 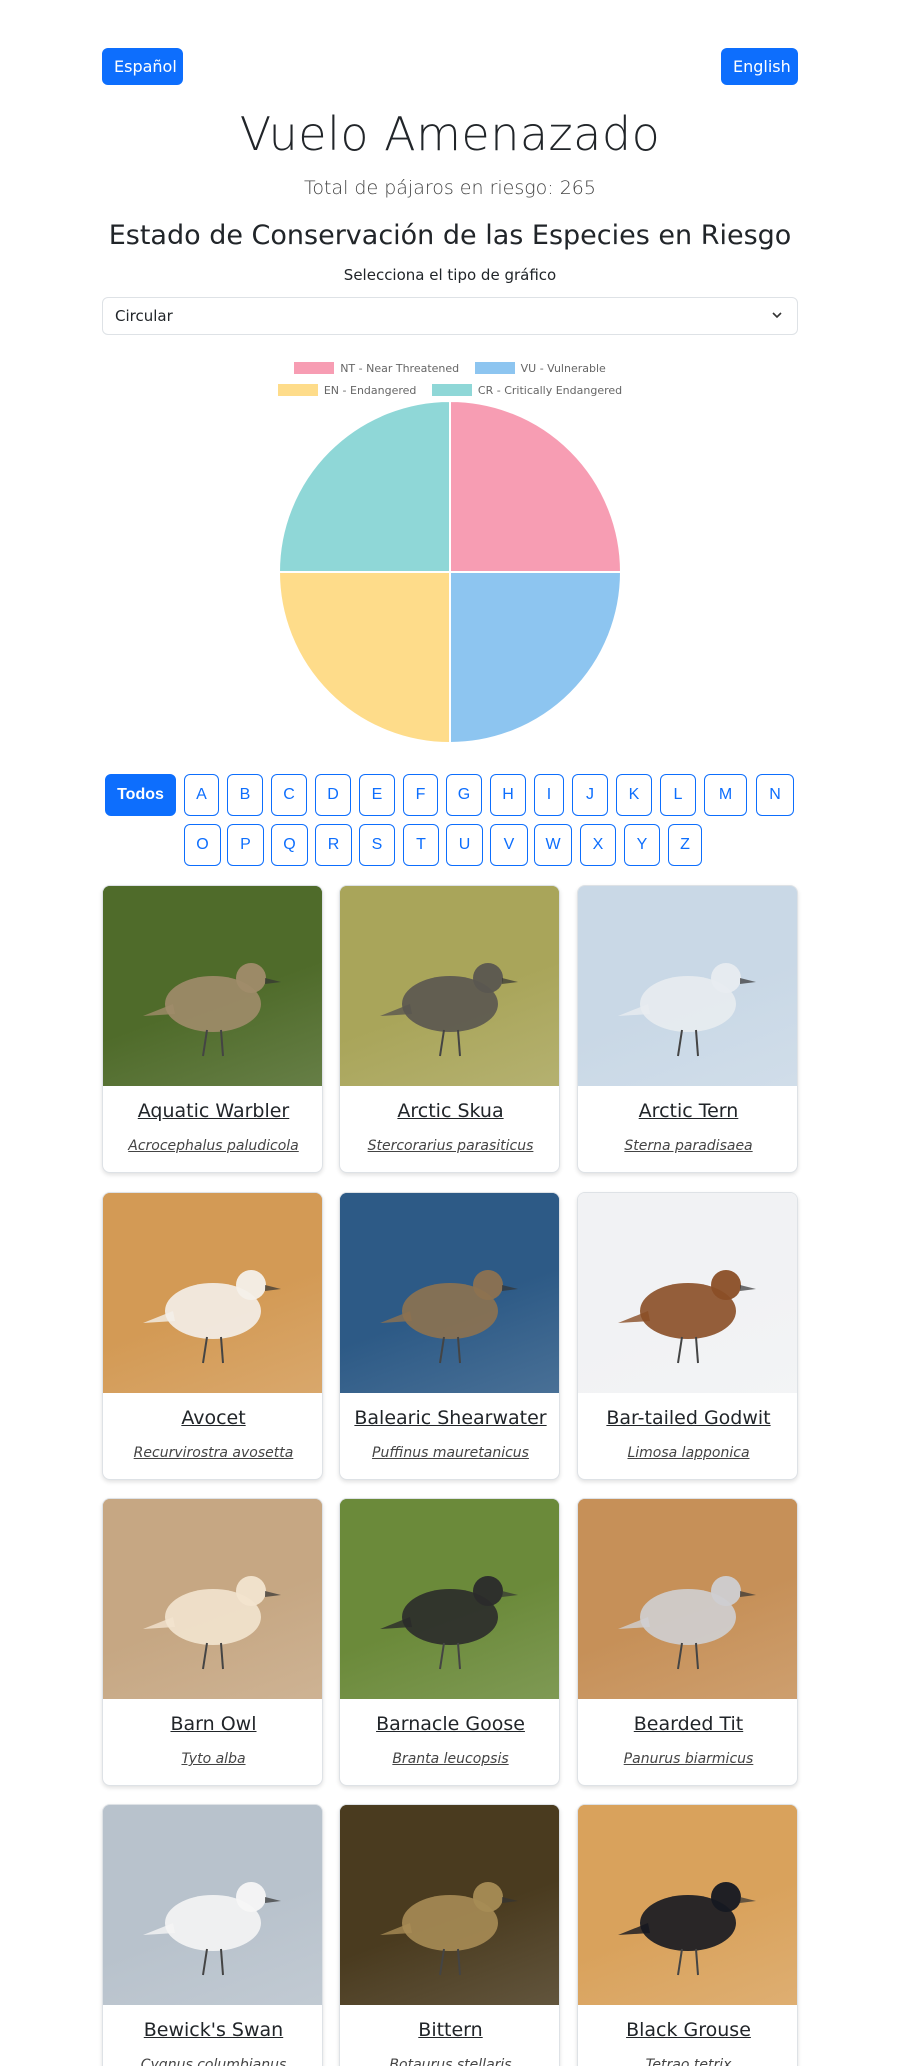 I want to click on bird-common-name: Arctic Skua, so click(x=449, y=1111).